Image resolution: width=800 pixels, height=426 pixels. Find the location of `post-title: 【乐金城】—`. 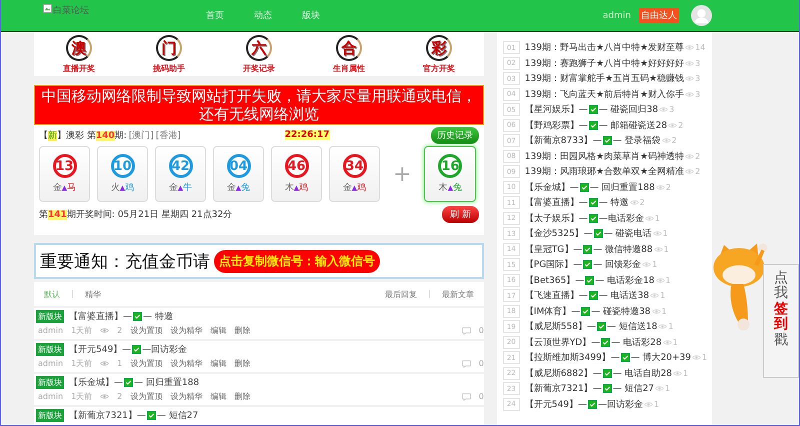

post-title: 【乐金城】— is located at coordinates (96, 382).